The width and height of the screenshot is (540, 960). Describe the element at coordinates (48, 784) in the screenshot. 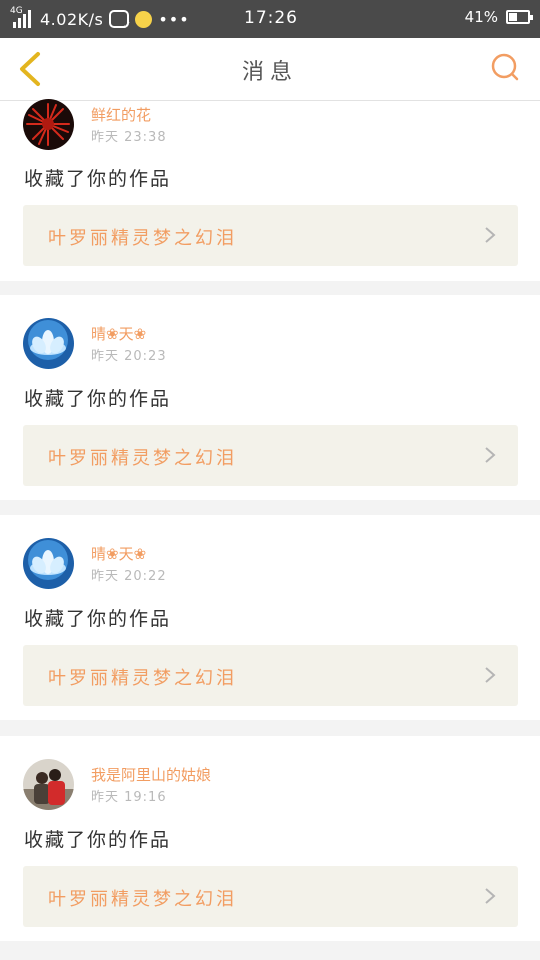

I see `people-photo-avatar` at that location.